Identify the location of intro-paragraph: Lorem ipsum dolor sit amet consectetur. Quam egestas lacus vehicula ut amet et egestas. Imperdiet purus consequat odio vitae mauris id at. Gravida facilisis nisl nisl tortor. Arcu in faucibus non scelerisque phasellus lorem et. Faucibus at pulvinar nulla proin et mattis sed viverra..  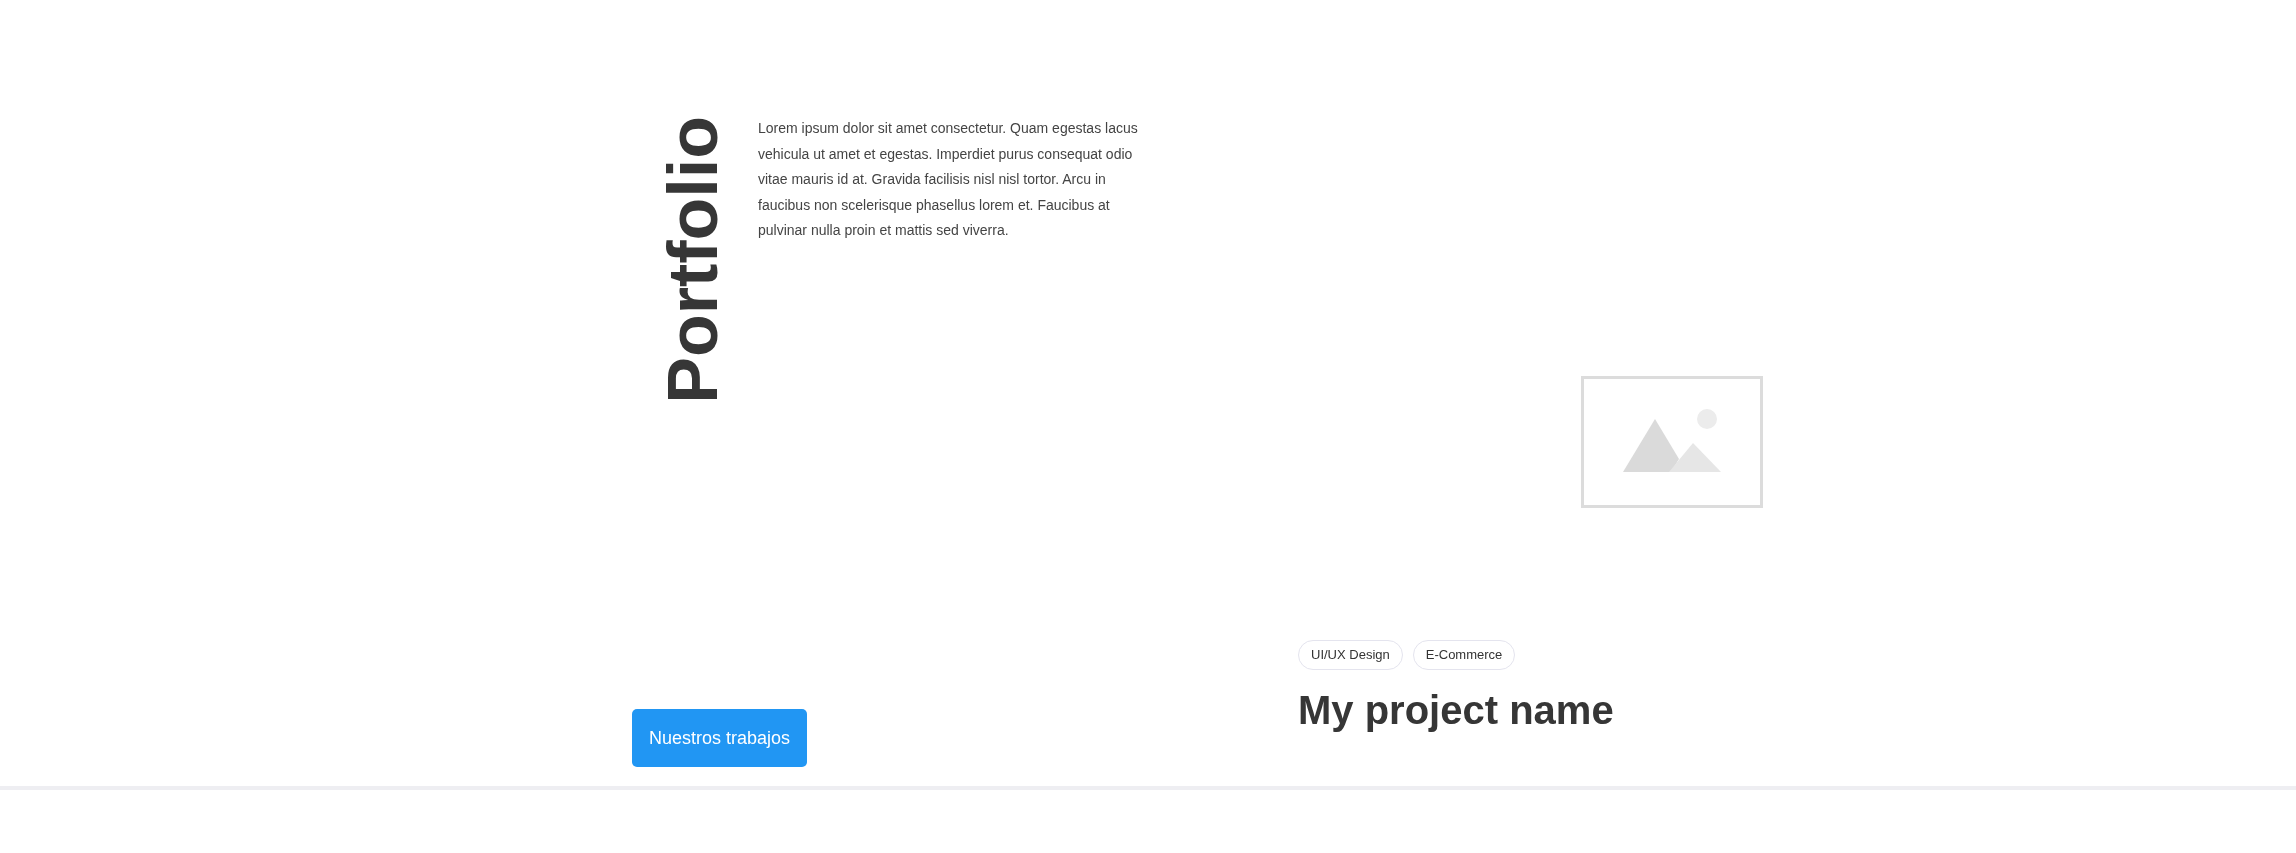
(948, 179).